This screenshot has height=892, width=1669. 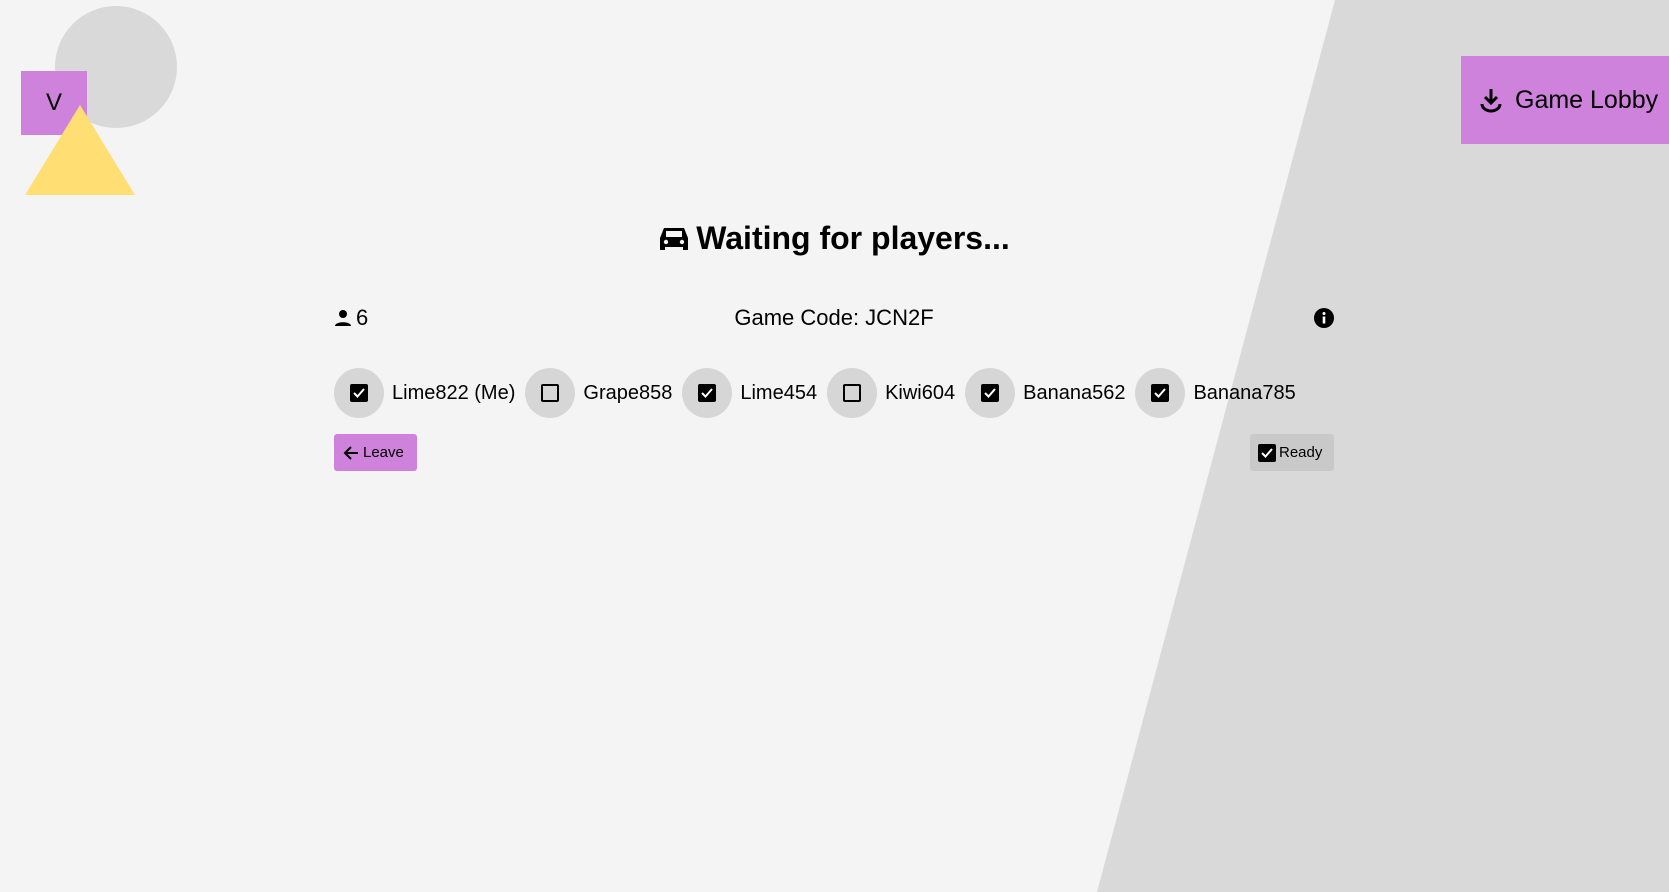 I want to click on arrow-left-icon, so click(x=350, y=452).